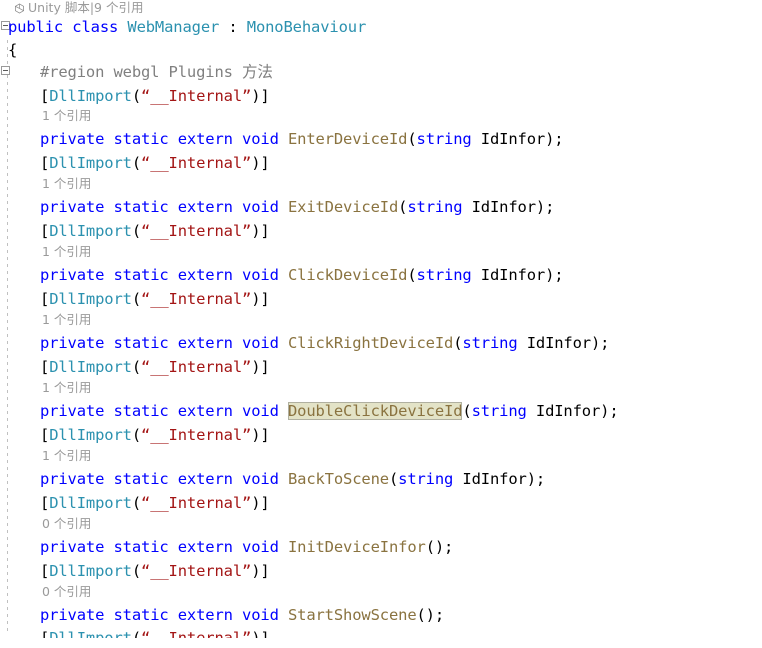  Describe the element at coordinates (338, 479) in the screenshot. I see `method-name-token: BackToScene` at that location.